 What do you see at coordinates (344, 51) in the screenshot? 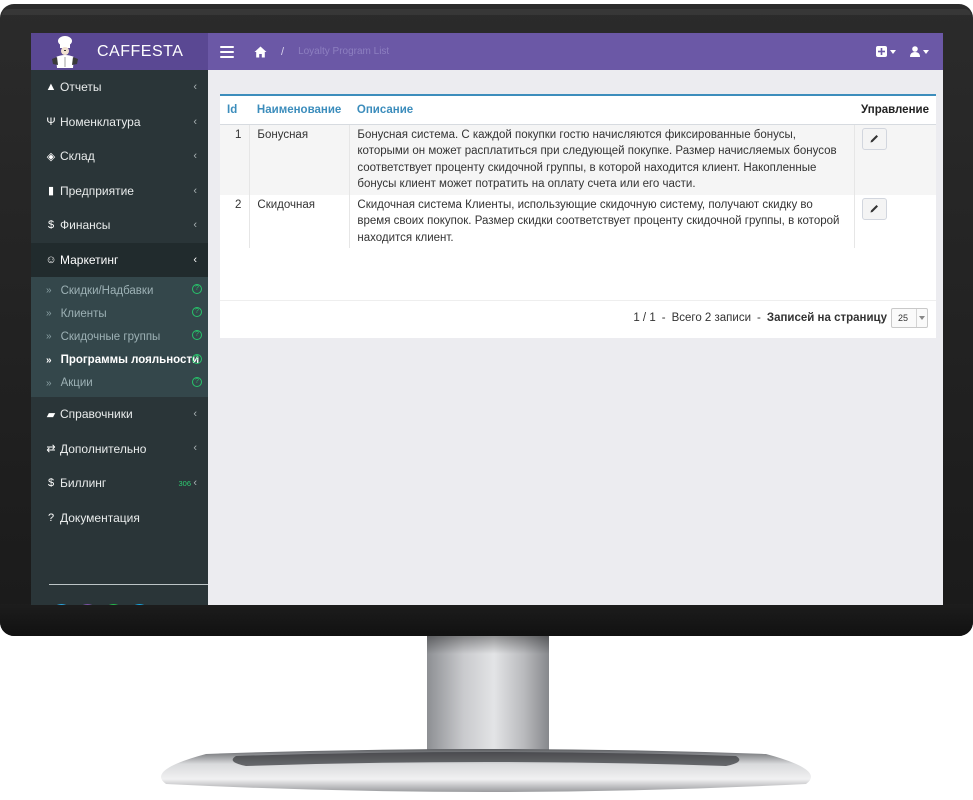
I see `breadcrumb-current: Loyalty Program List` at bounding box center [344, 51].